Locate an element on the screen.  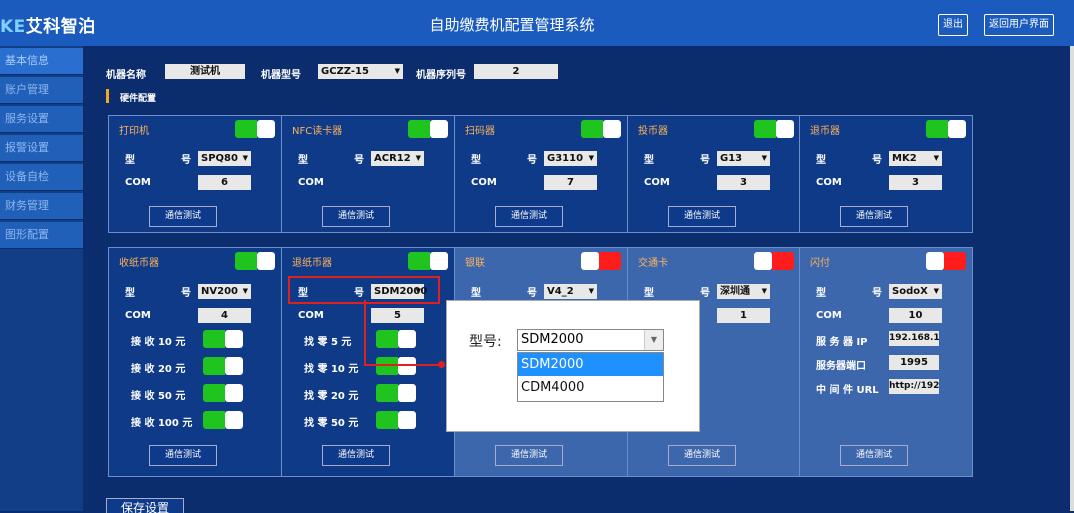
com-field: 4 is located at coordinates (224, 315).